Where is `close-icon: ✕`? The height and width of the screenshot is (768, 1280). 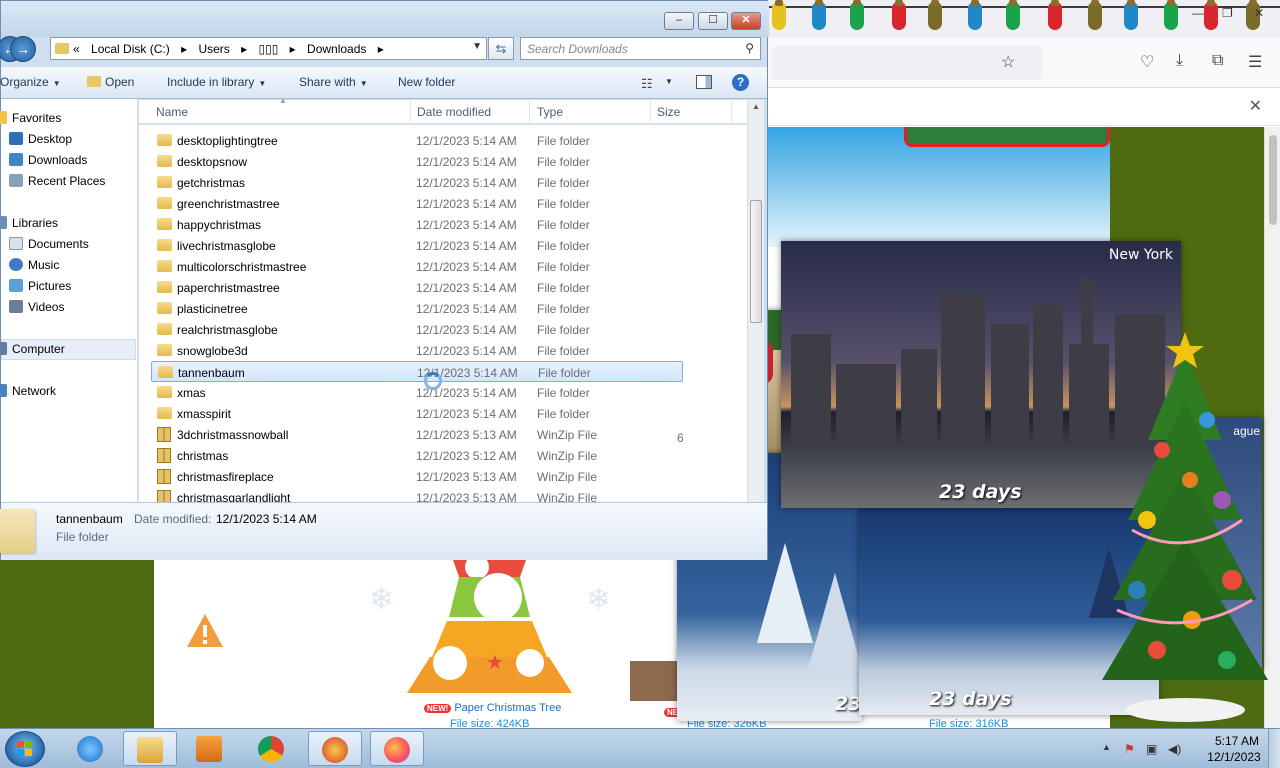 close-icon: ✕ is located at coordinates (1255, 106).